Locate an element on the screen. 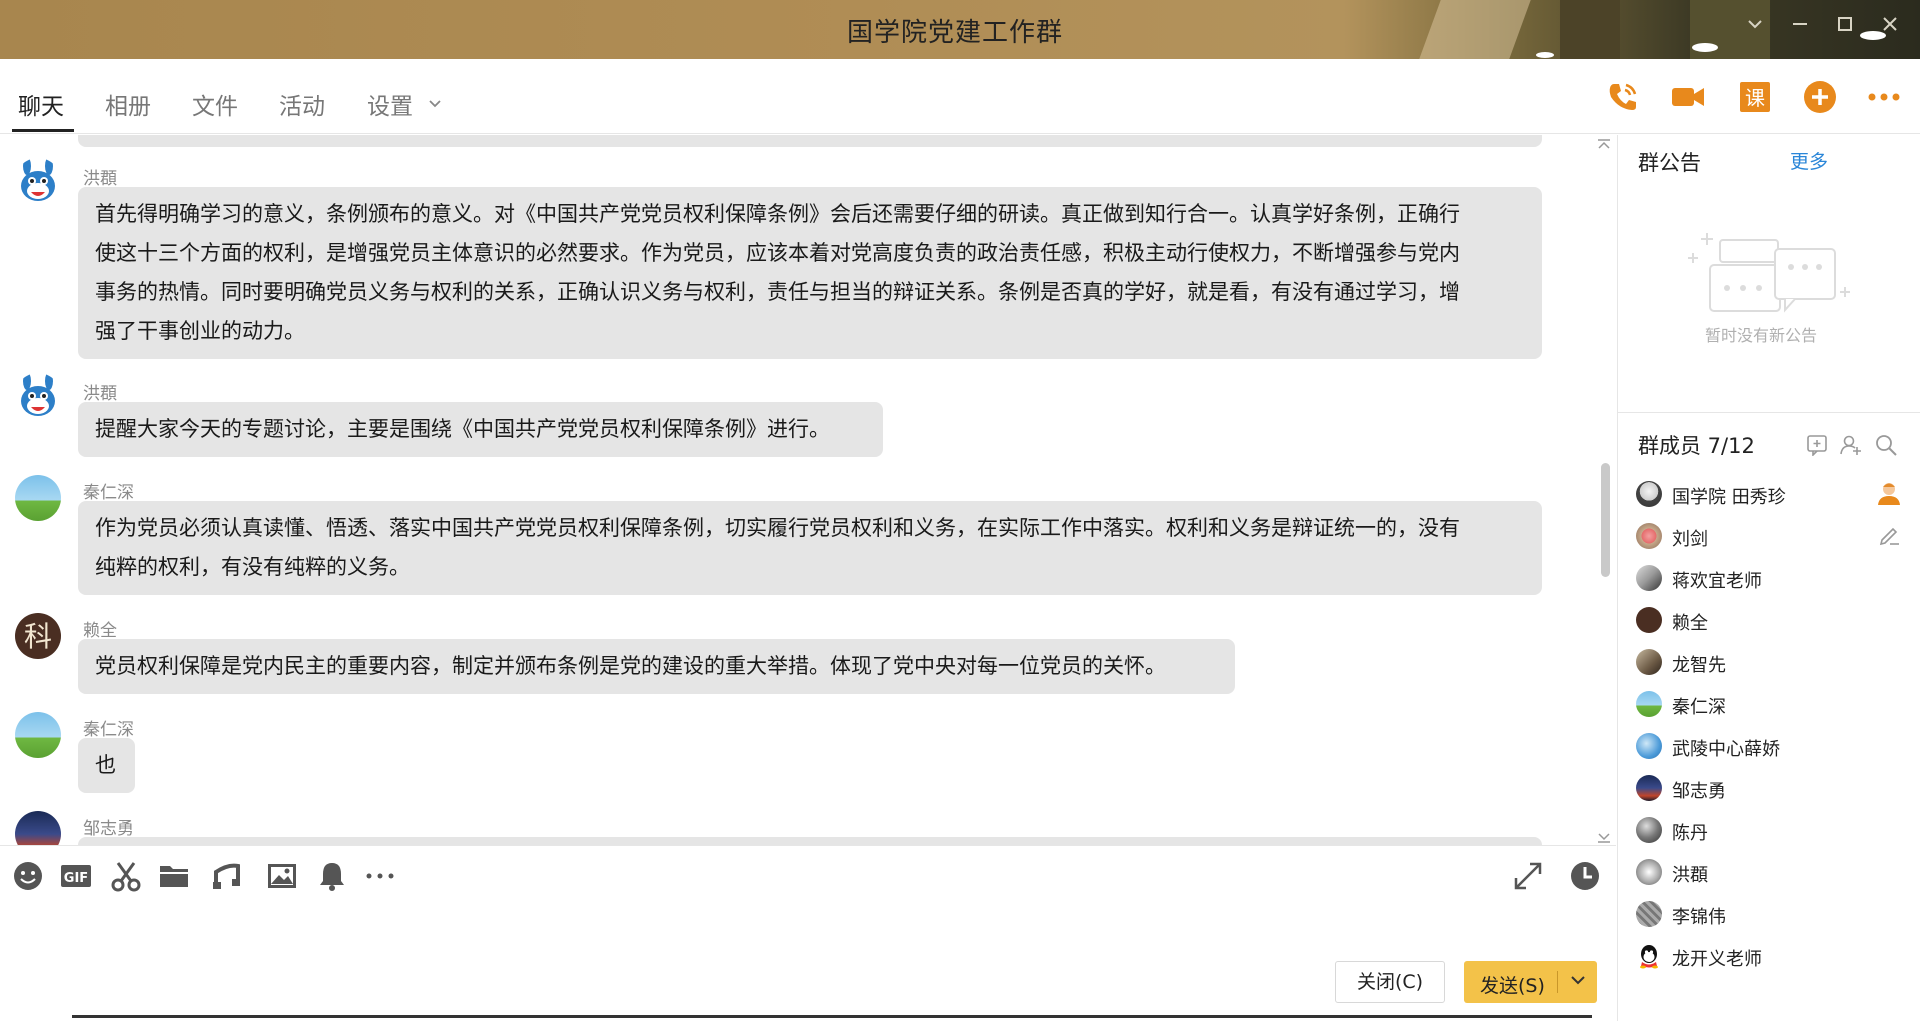  announcement-title: 群公告 is located at coordinates (1669, 163).